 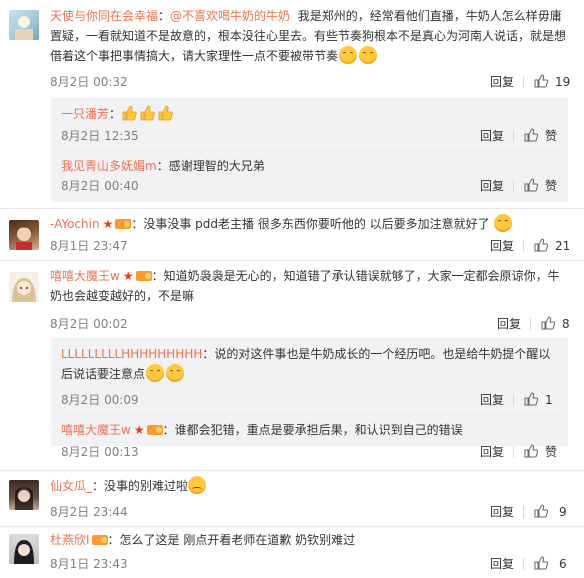 I want to click on comment-username: -AYochin, so click(x=75, y=224).